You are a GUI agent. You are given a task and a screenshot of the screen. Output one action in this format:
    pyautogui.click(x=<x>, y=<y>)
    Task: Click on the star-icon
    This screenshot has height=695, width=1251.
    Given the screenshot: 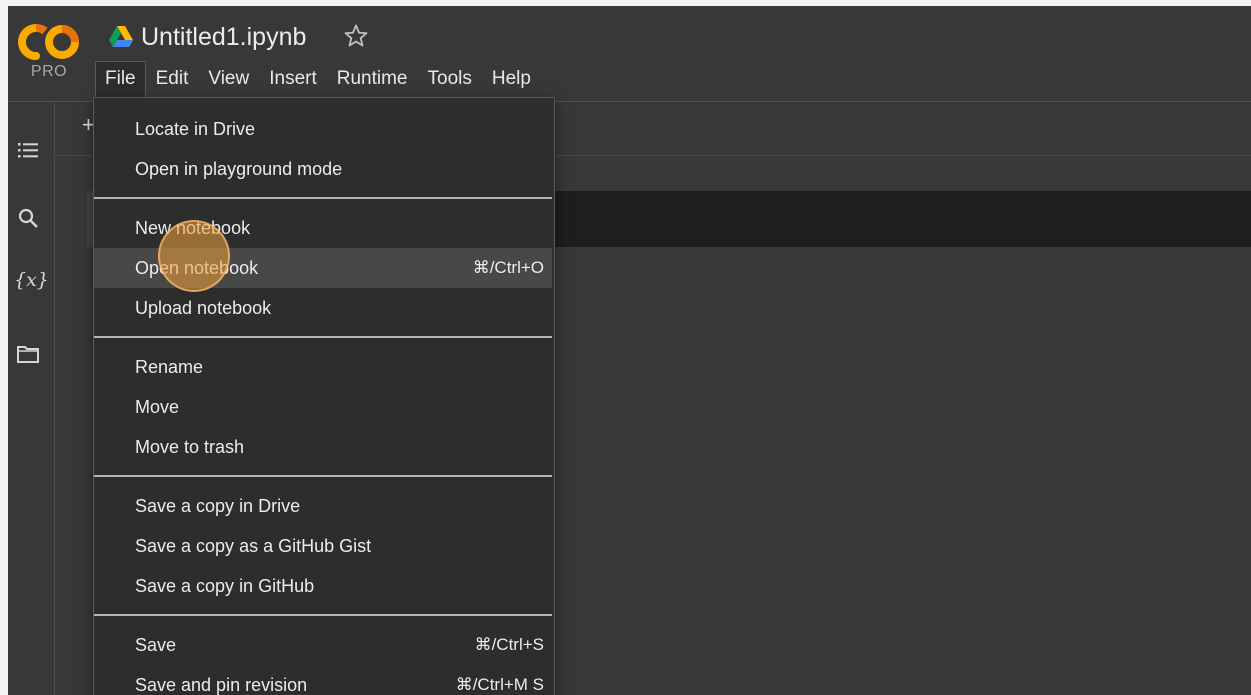 What is the action you would take?
    pyautogui.click(x=356, y=36)
    